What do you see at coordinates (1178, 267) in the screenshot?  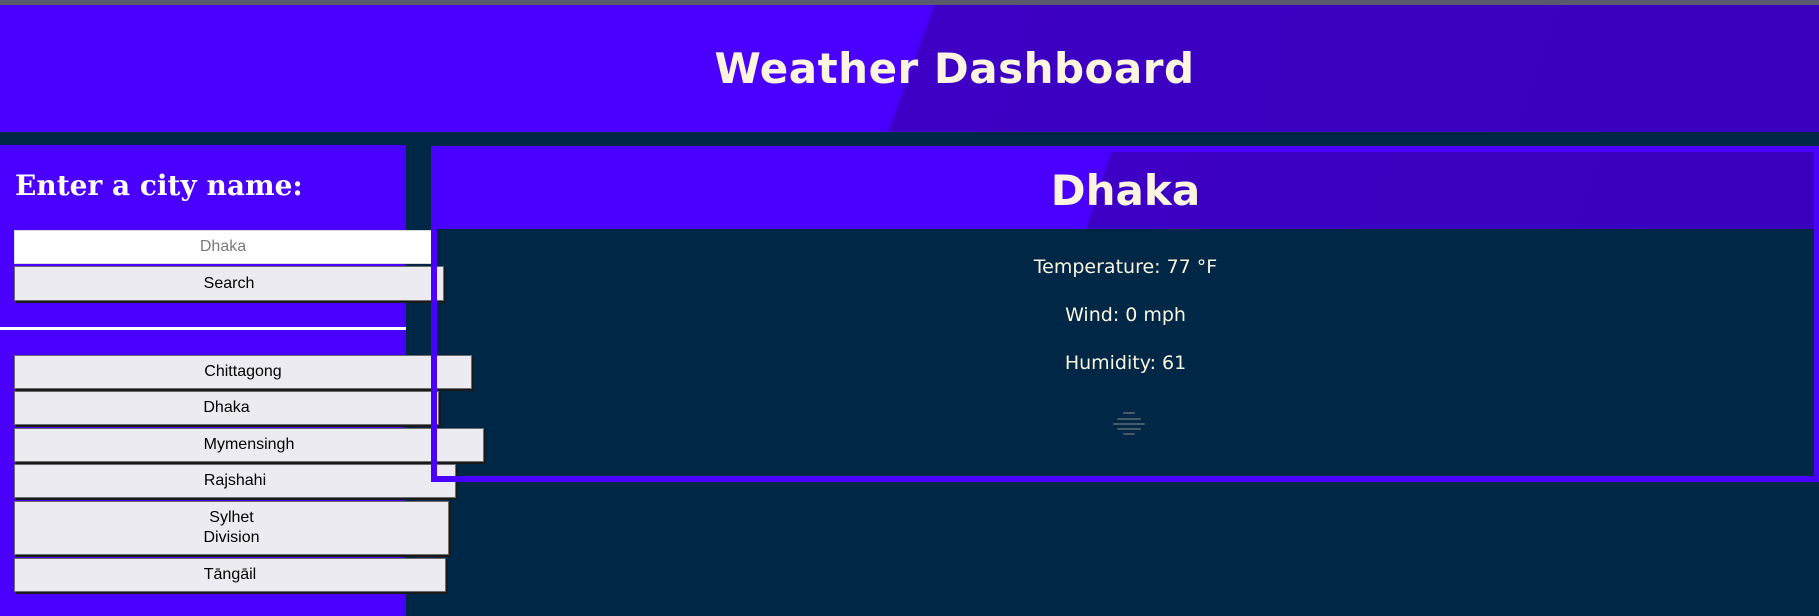 I see `temperature-value: 77` at bounding box center [1178, 267].